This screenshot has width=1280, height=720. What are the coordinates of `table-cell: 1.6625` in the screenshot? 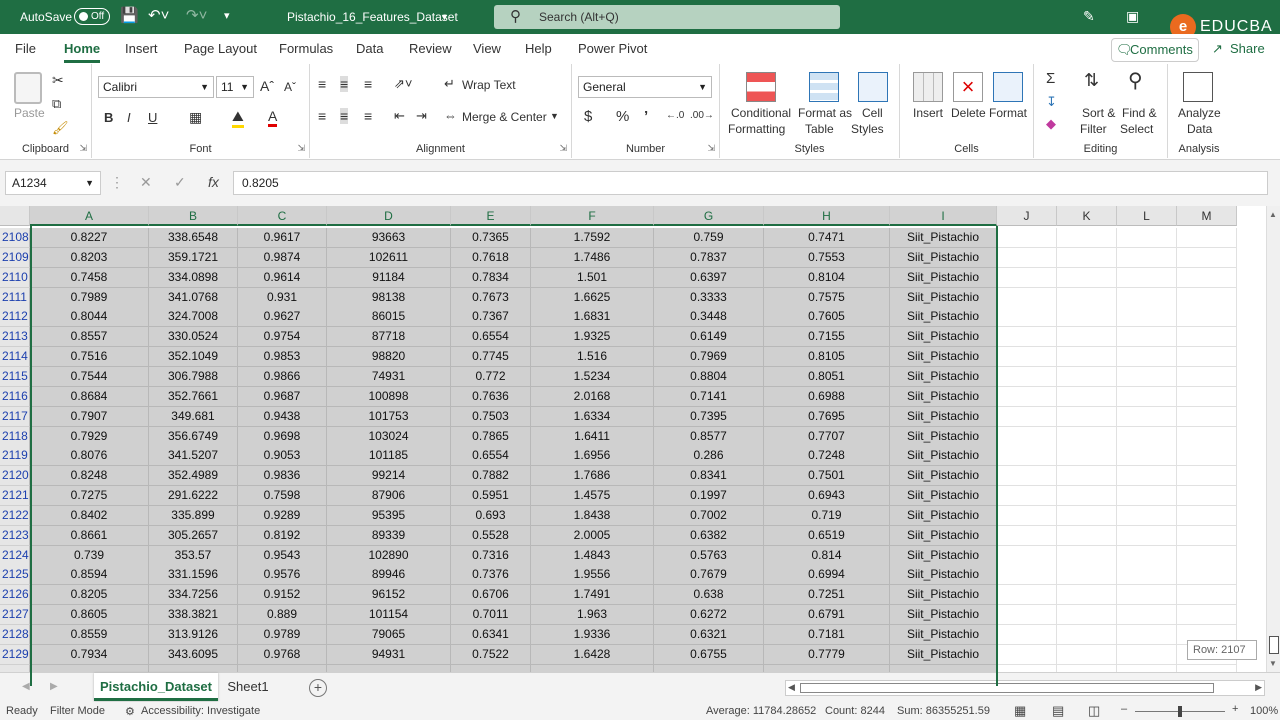 It's located at (592, 297).